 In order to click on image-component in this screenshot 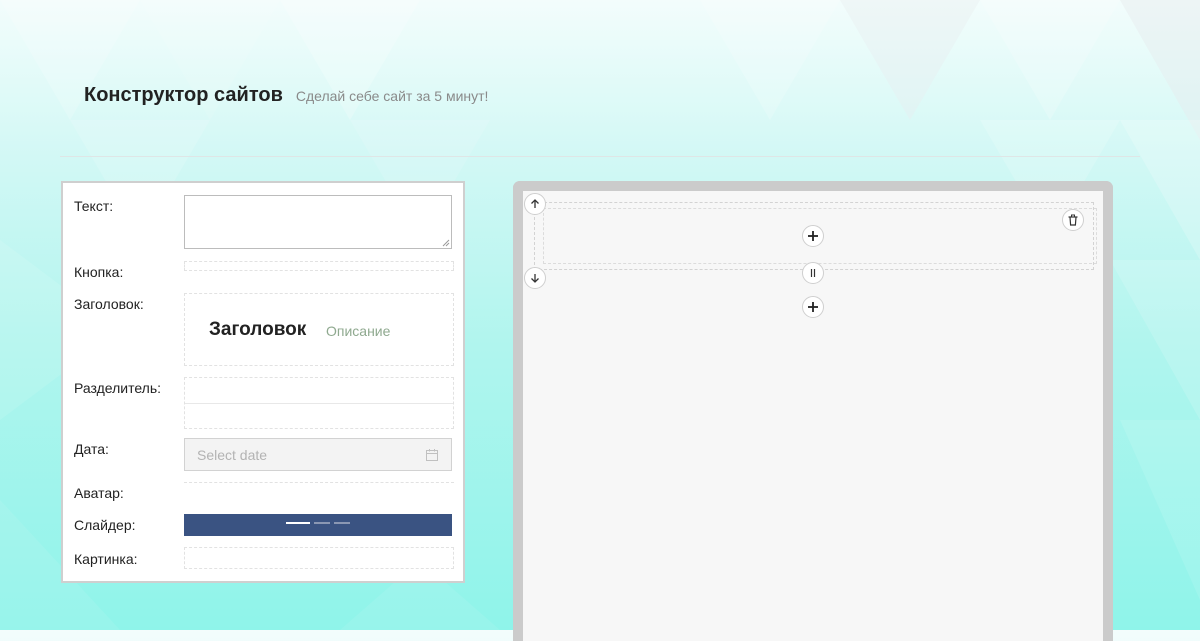, I will do `click(319, 558)`.